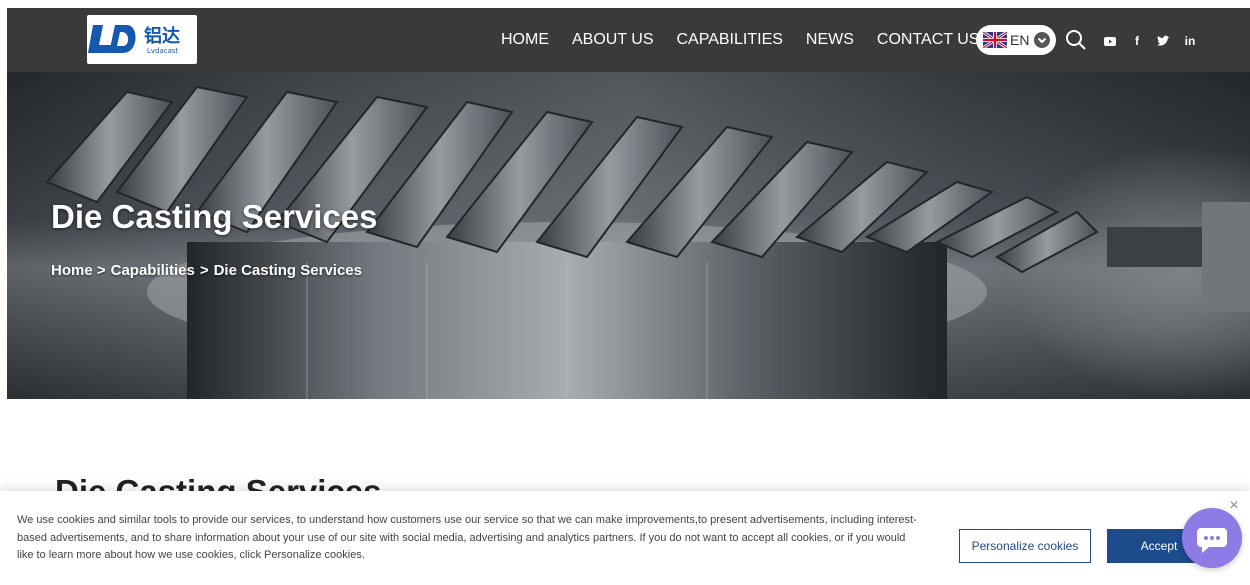  Describe the element at coordinates (1110, 41) in the screenshot. I see `youtube-icon` at that location.